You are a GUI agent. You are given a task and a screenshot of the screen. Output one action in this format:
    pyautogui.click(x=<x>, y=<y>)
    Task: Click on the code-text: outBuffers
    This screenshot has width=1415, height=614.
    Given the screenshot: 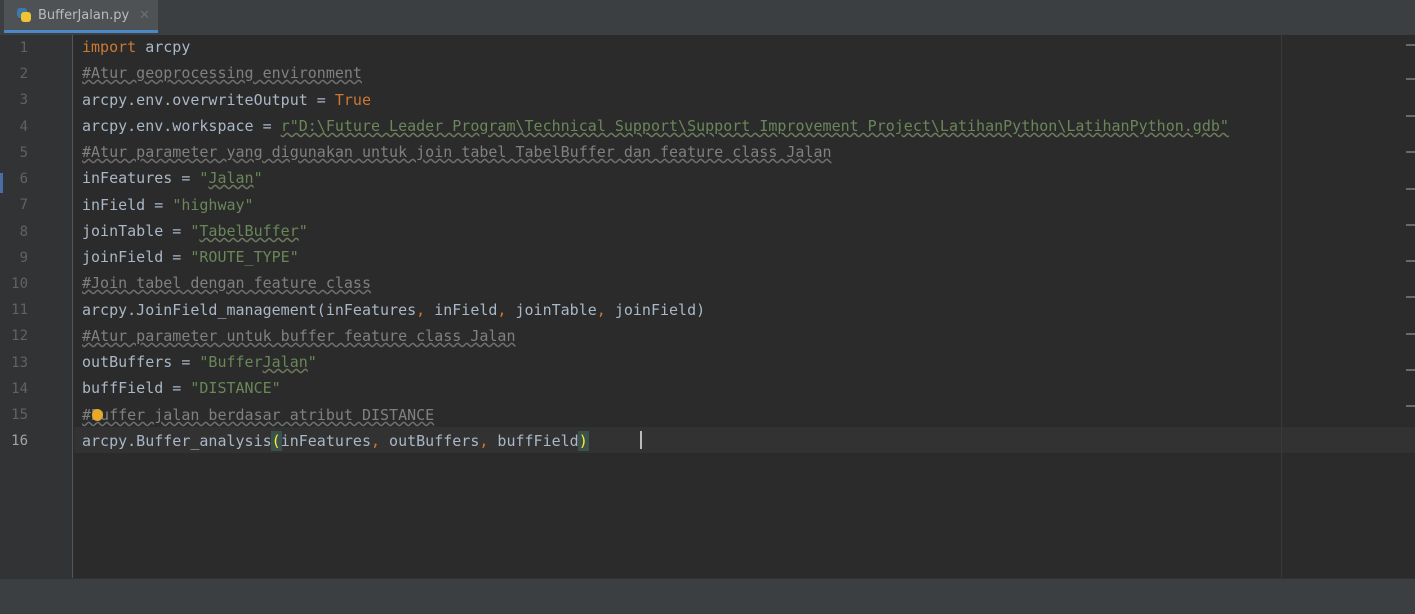 What is the action you would take?
    pyautogui.click(x=430, y=441)
    